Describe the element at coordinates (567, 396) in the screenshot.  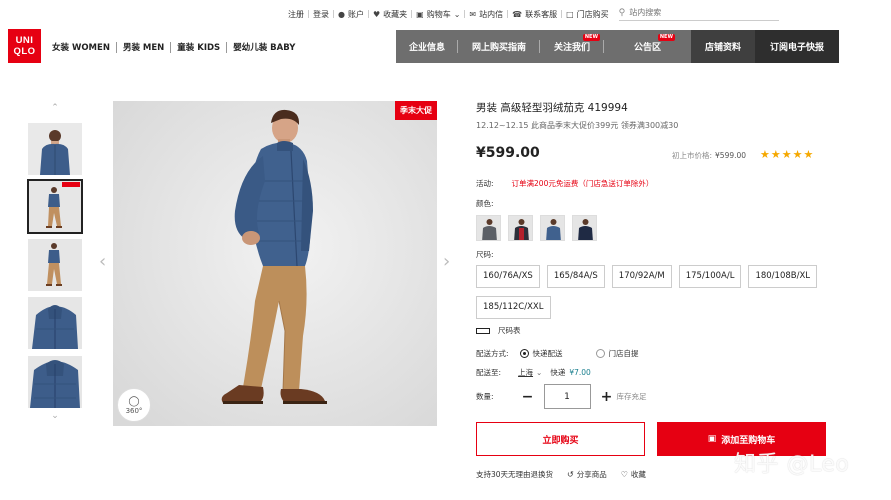
I see `quantity-input` at that location.